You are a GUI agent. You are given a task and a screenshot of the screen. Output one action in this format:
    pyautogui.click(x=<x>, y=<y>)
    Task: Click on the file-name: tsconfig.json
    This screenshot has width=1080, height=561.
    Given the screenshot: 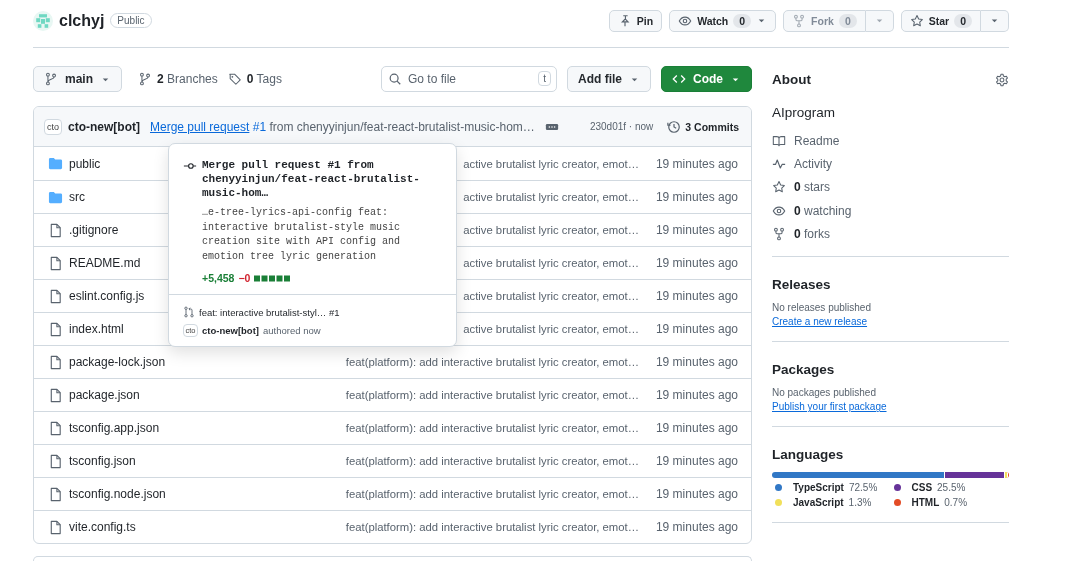 What is the action you would take?
    pyautogui.click(x=199, y=461)
    